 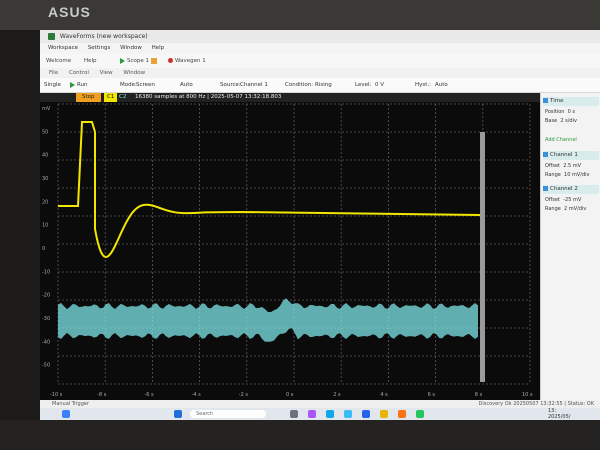 What do you see at coordinates (99, 48) in the screenshot?
I see `menu-settings: Settings` at bounding box center [99, 48].